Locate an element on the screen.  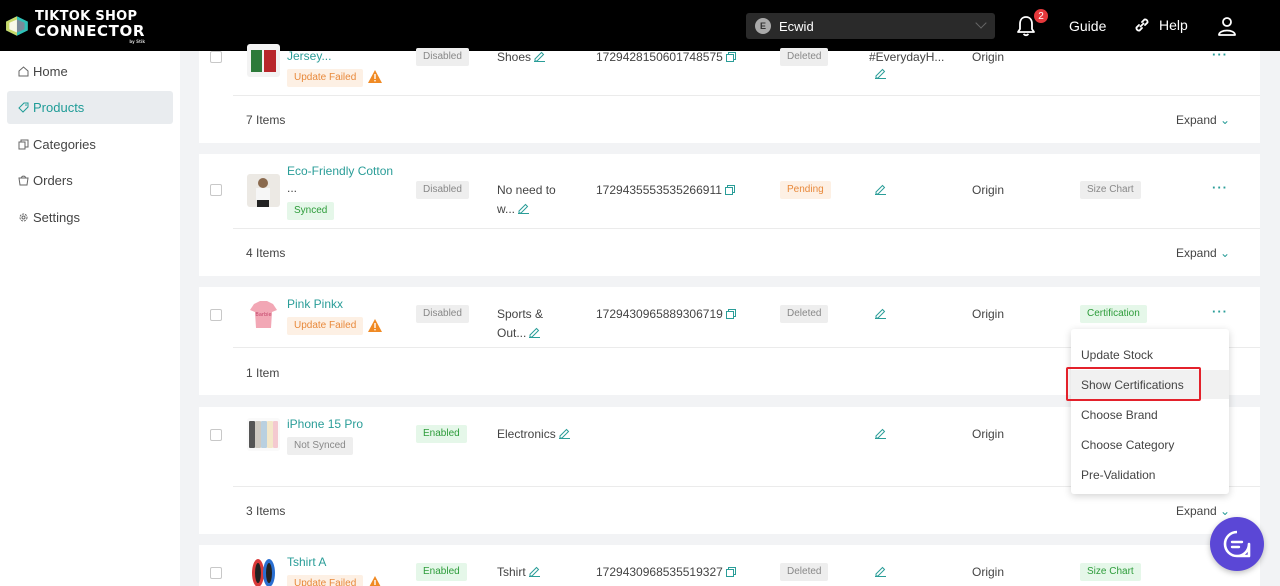
product-id: 1729428150601748575 is located at coordinates (659, 57).